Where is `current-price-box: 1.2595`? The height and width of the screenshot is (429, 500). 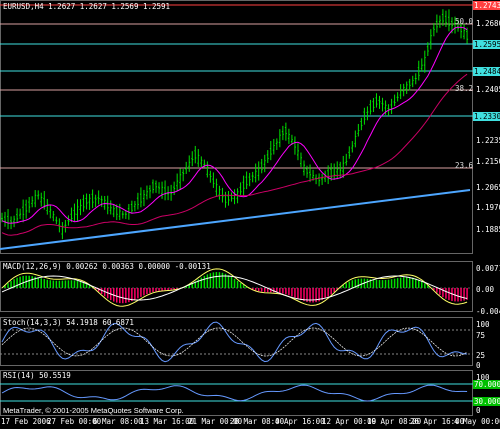
current-price-box: 1.2595 is located at coordinates (486, 44).